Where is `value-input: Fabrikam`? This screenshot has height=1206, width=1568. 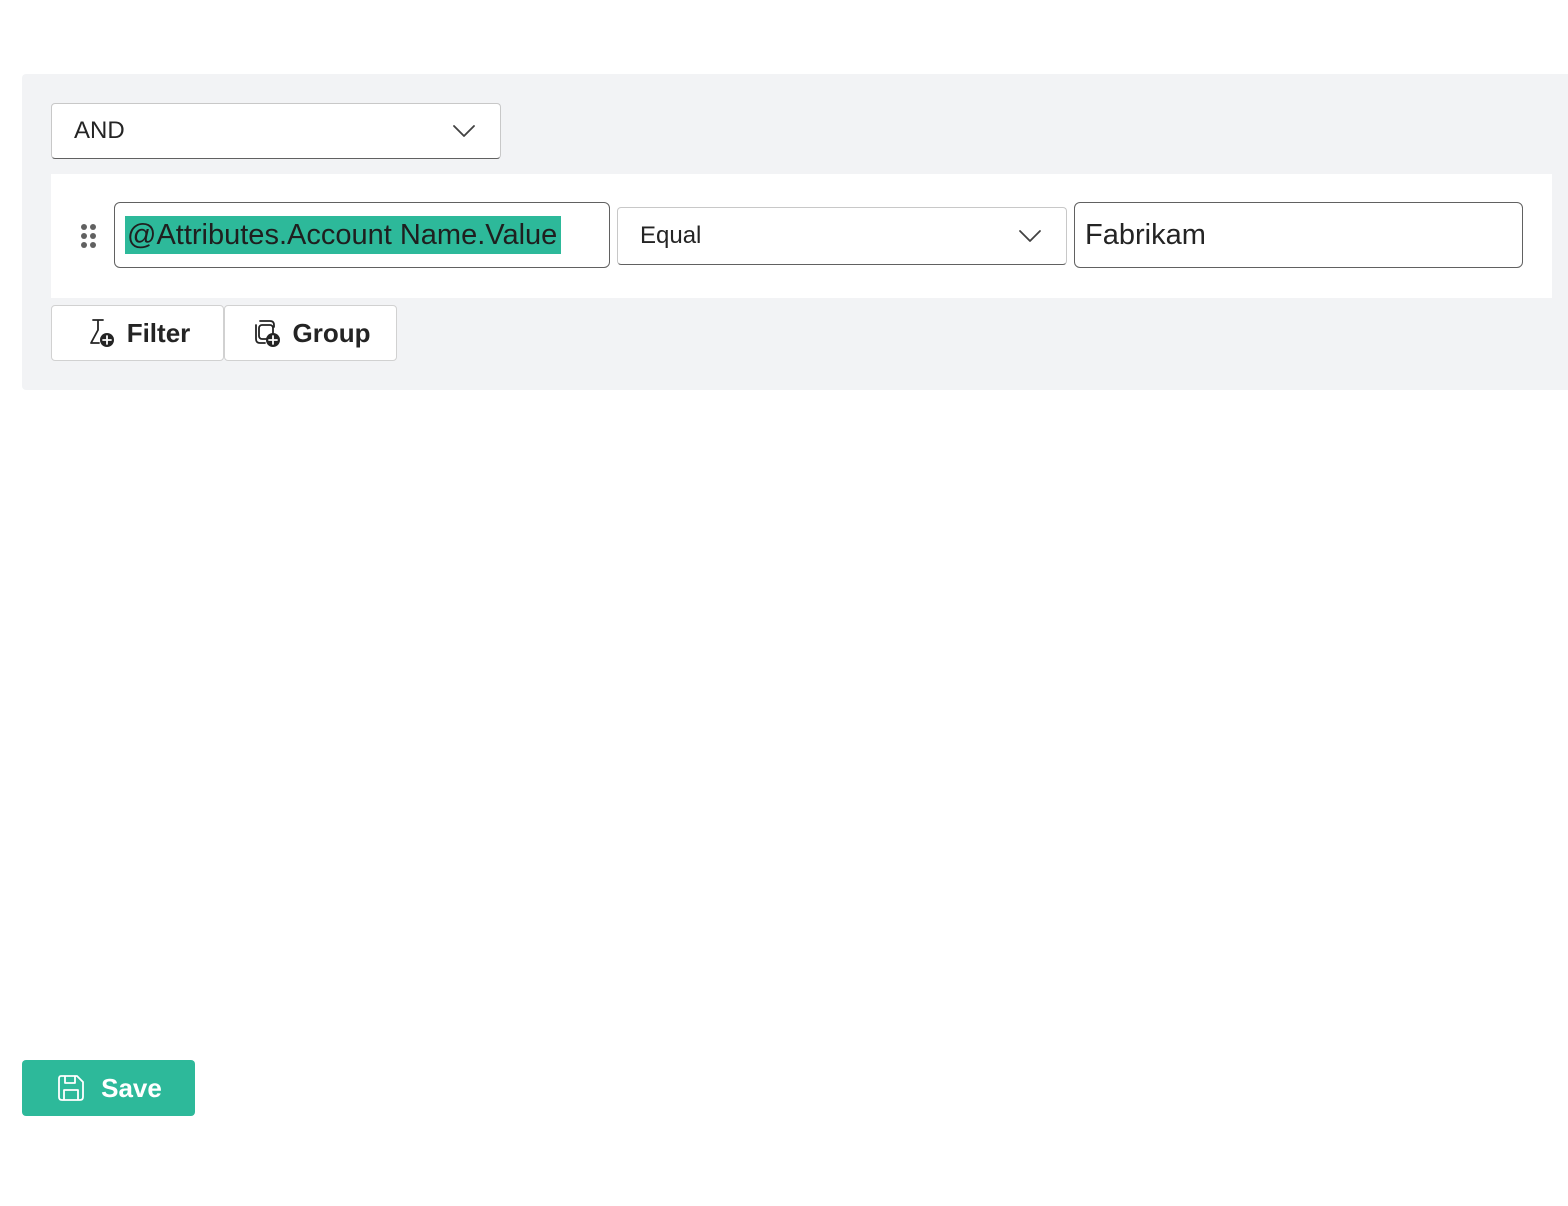 value-input: Fabrikam is located at coordinates (1298, 235).